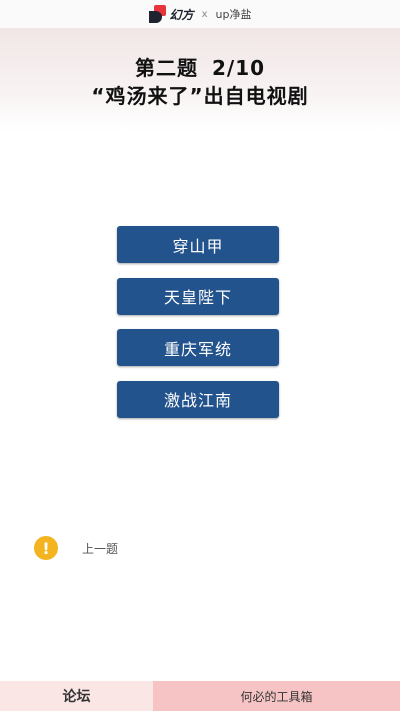 The width and height of the screenshot is (400, 711). I want to click on question-number: 第二题, so click(166, 68).